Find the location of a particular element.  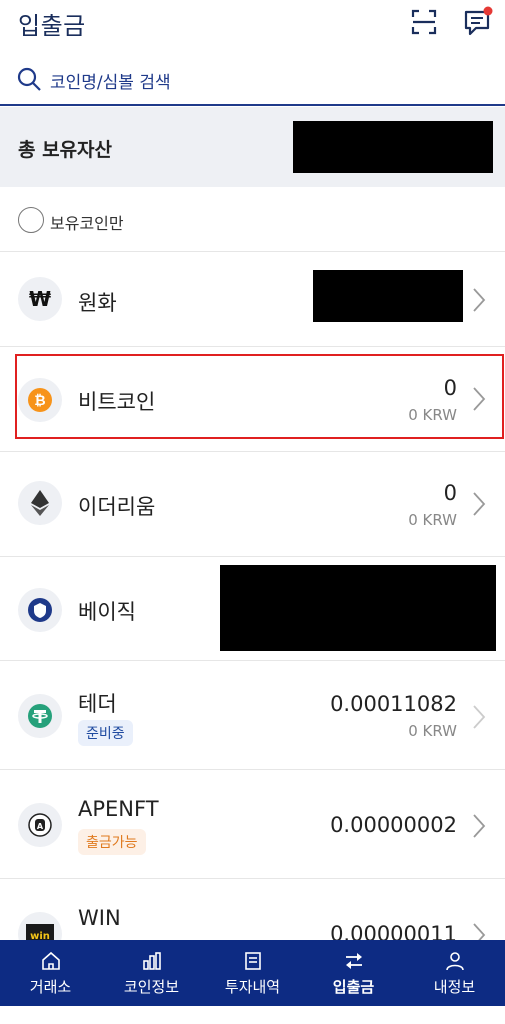

nav-exchange: 거래소 is located at coordinates (50, 973).